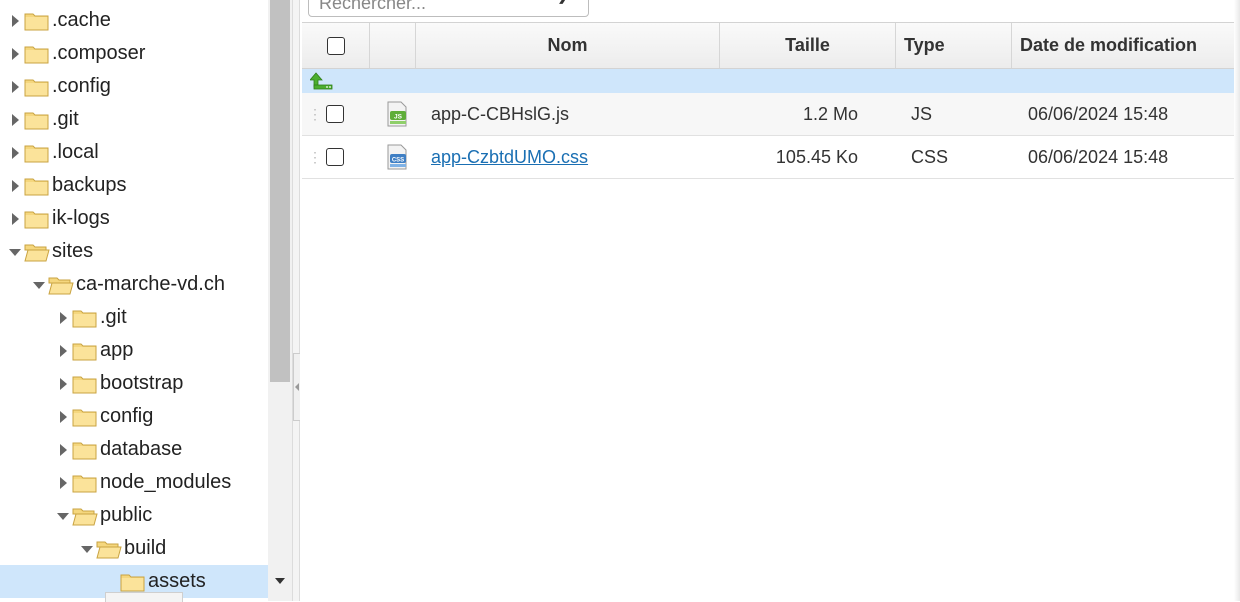 The image size is (1240, 602). Describe the element at coordinates (134, 53) in the screenshot. I see `tree-item: .composer` at that location.